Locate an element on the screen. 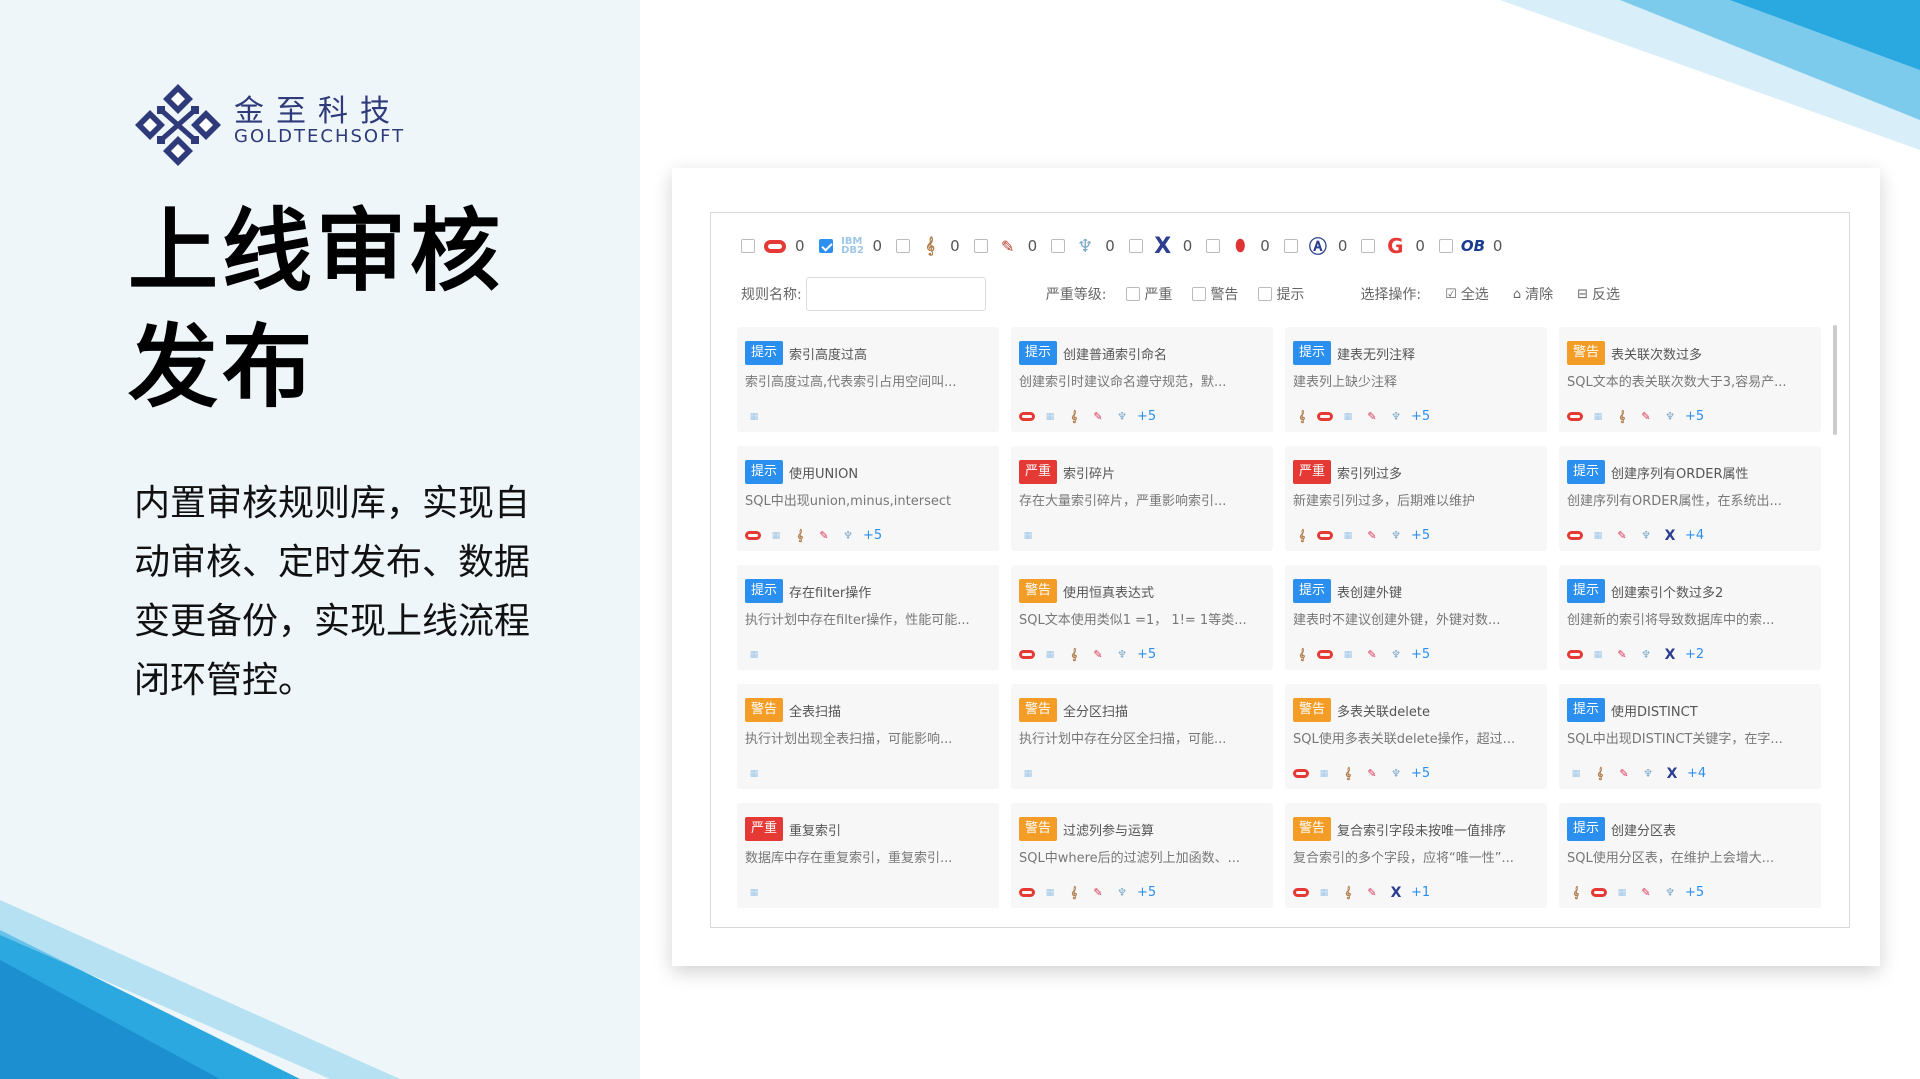 Image resolution: width=1920 pixels, height=1079 pixels. db-filter-arrow-db: Ⓐ 0 is located at coordinates (1315, 246).